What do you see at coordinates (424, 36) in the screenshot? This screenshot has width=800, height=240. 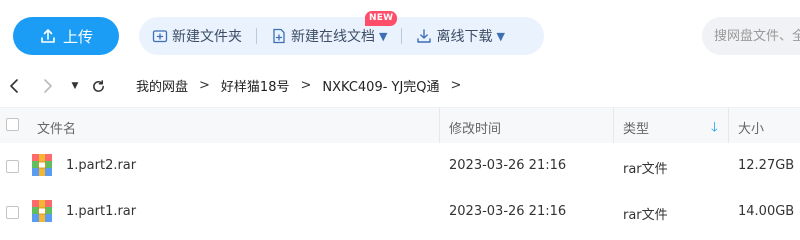 I see `download-icon` at bounding box center [424, 36].